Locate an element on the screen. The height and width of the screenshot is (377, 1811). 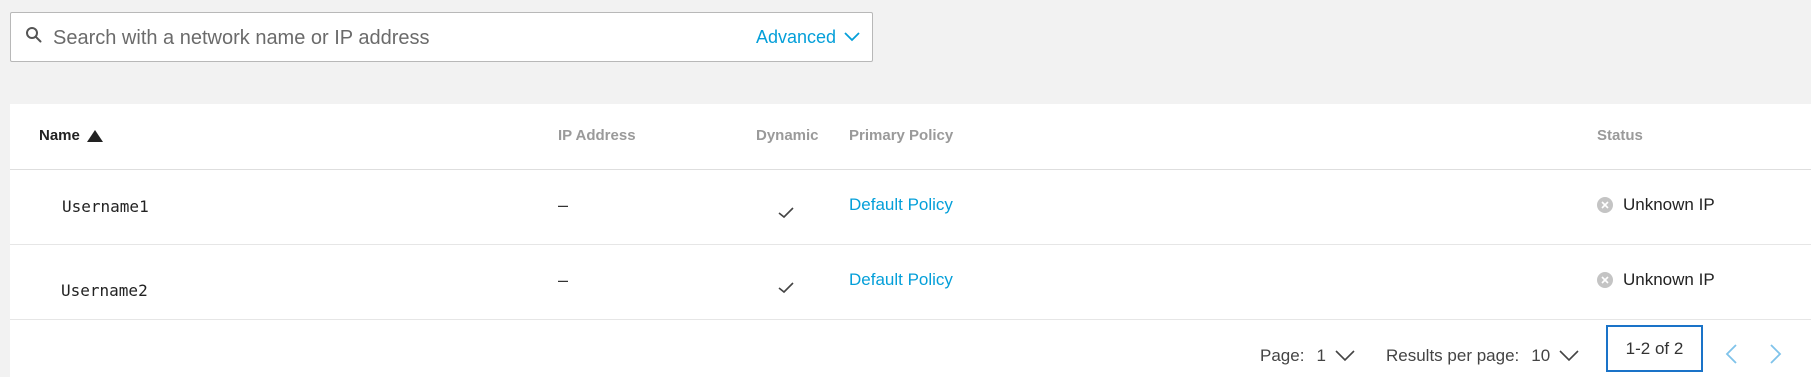
advanced-search-toggle: Advanced is located at coordinates (808, 37).